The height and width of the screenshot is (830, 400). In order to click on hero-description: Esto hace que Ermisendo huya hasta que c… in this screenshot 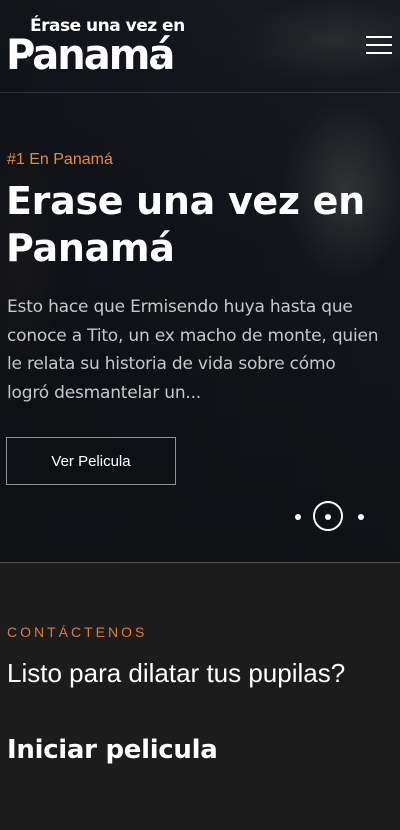, I will do `click(193, 350)`.